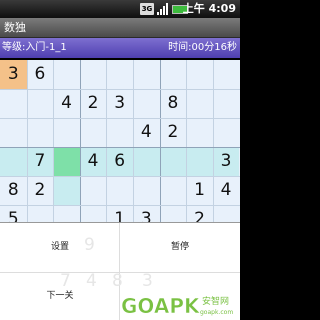  What do you see at coordinates (40, 161) in the screenshot?
I see `sudoku-cell: 7` at bounding box center [40, 161].